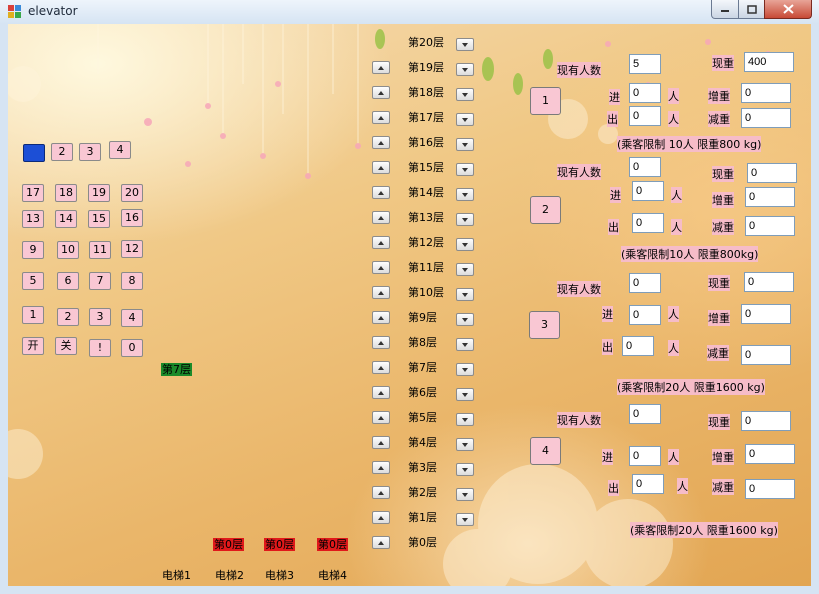 Image resolution: width=819 pixels, height=594 pixels. I want to click on keypad-key: 17, so click(33, 193).